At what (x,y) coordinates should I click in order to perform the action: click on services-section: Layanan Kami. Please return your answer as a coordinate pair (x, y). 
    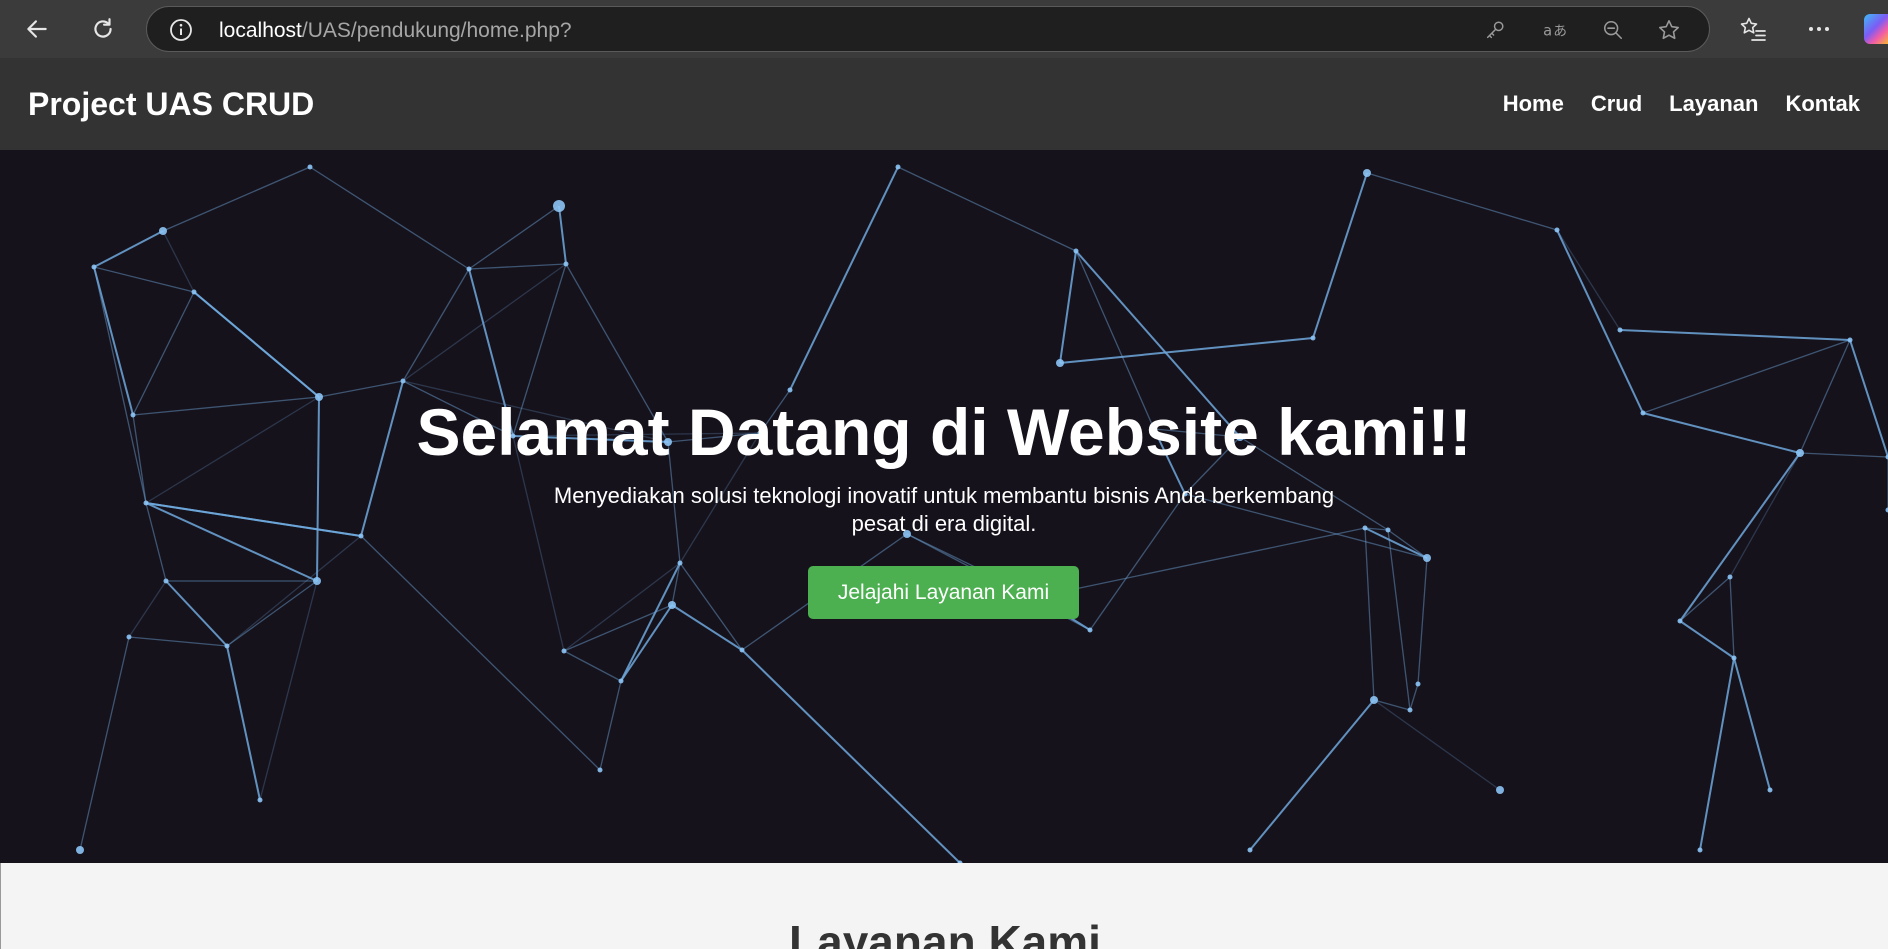
    Looking at the image, I should click on (944, 906).